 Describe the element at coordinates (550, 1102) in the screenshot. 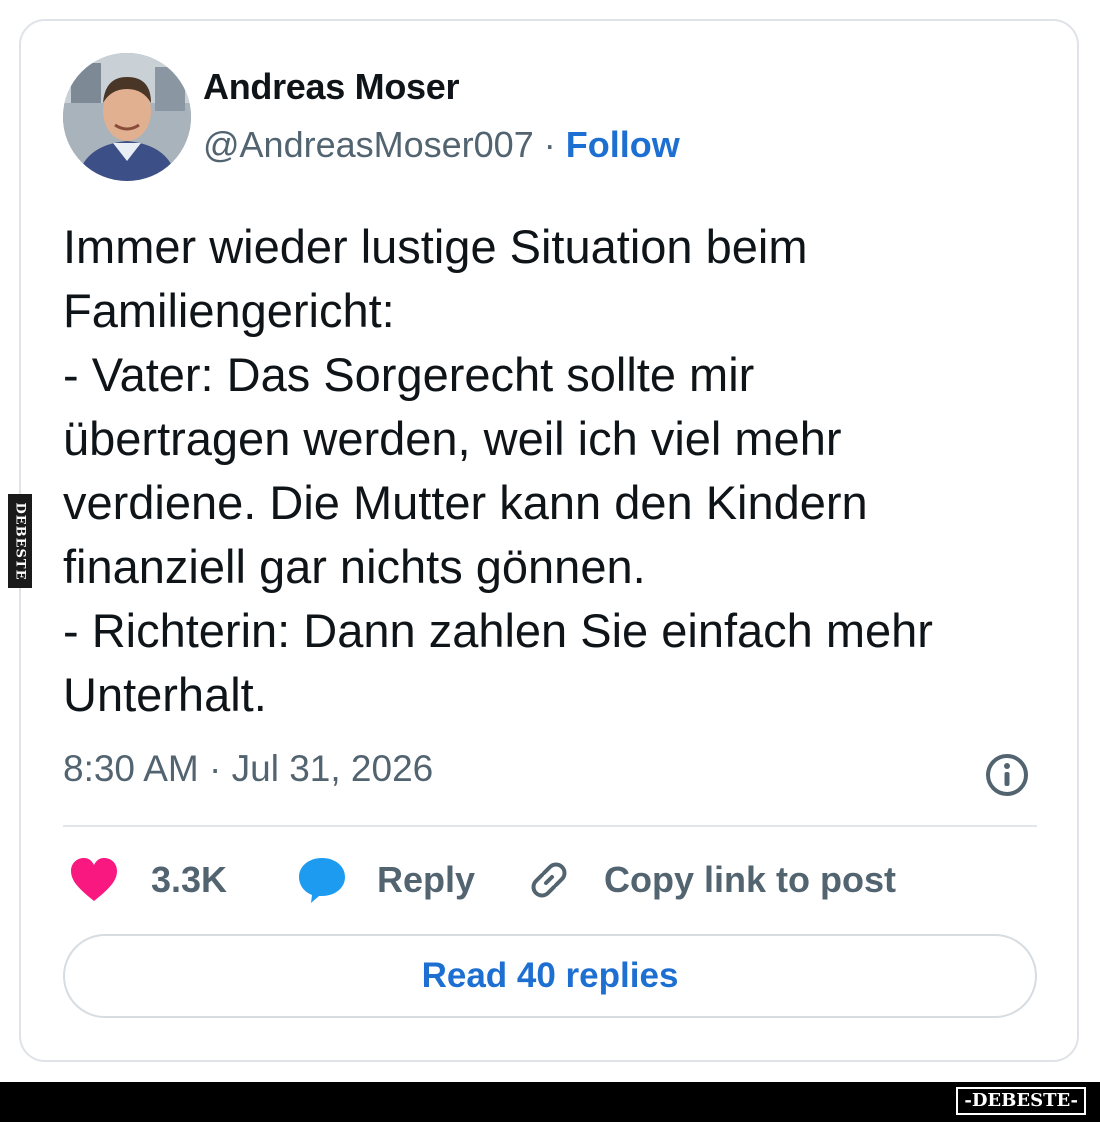

I see `bottom-bar: -DEBESTE-` at that location.